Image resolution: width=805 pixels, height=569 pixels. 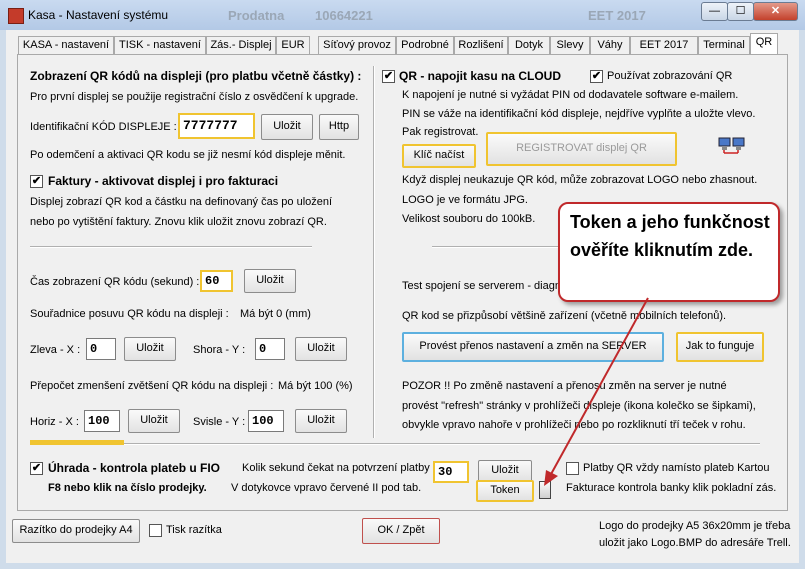 What do you see at coordinates (695, 543) in the screenshot?
I see `logo-note-2: uložit jako Logo.BMP do adresáře Trell.` at bounding box center [695, 543].